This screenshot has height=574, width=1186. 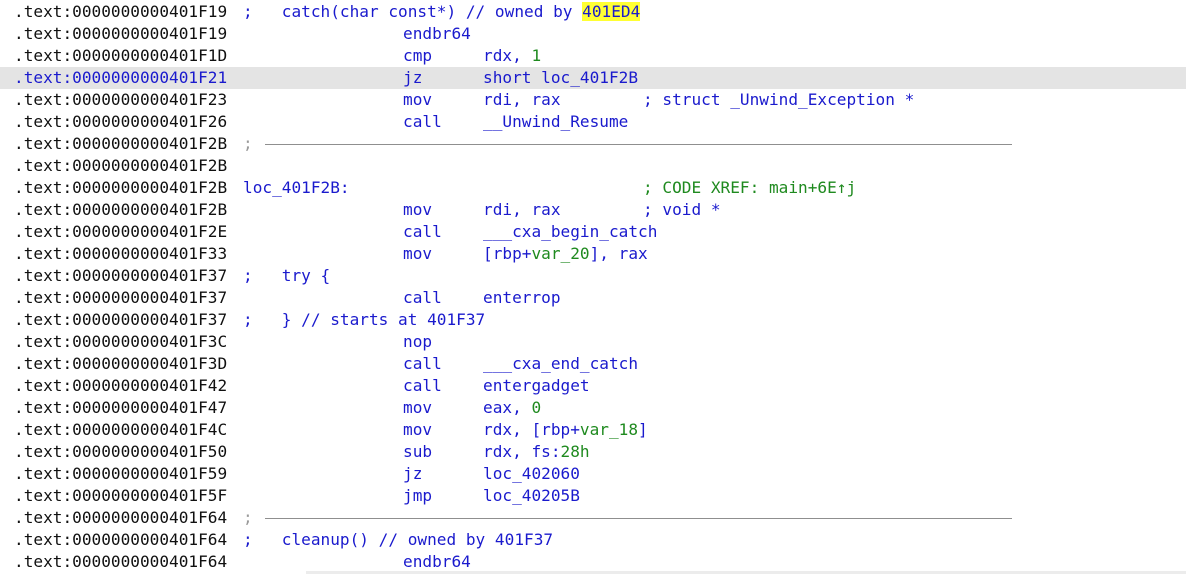 I want to click on instruction-mnemonic: sub, so click(x=417, y=452).